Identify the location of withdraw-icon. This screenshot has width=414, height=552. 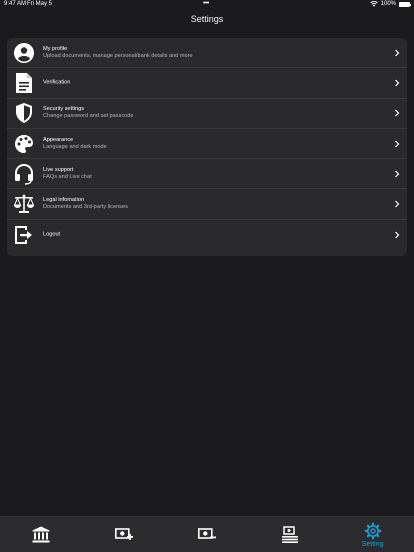
(206, 533).